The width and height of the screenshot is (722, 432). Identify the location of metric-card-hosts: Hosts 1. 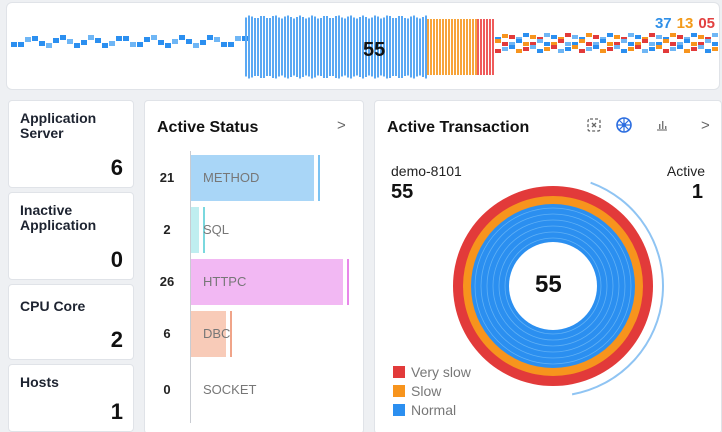
(71, 398).